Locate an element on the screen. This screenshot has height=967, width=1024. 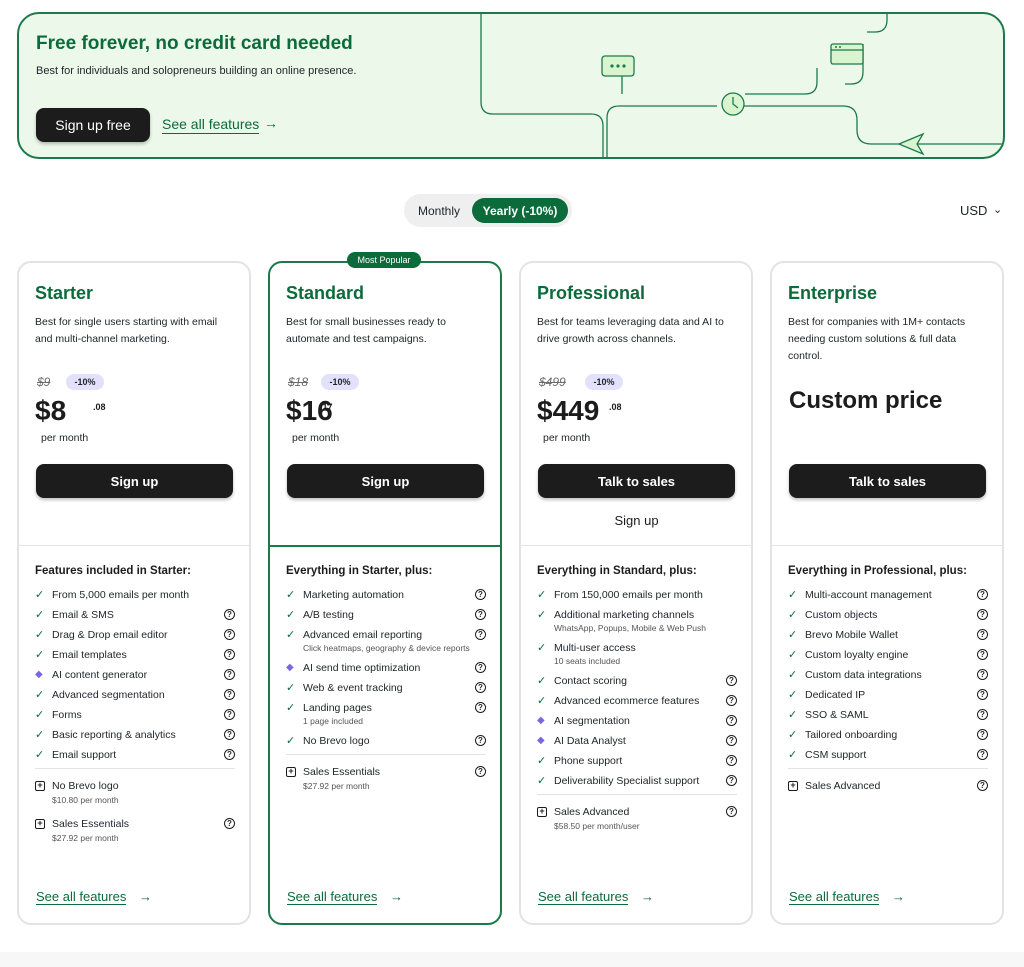
feature-item: ✓ Email templates? is located at coordinates (135, 655).